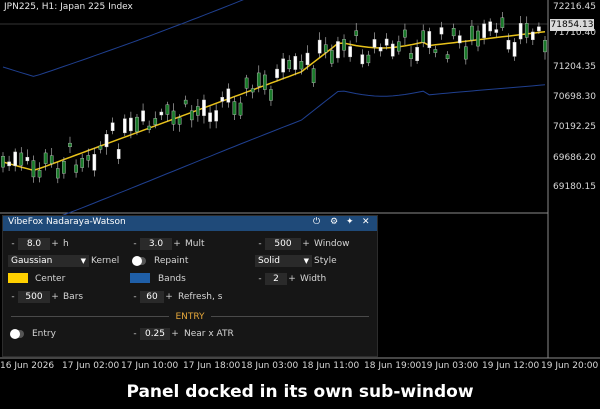 Image resolution: width=600 pixels, height=409 pixels. Describe the element at coordinates (300, 392) in the screenshot. I see `caption: Panel docked in its own sub-window` at that location.